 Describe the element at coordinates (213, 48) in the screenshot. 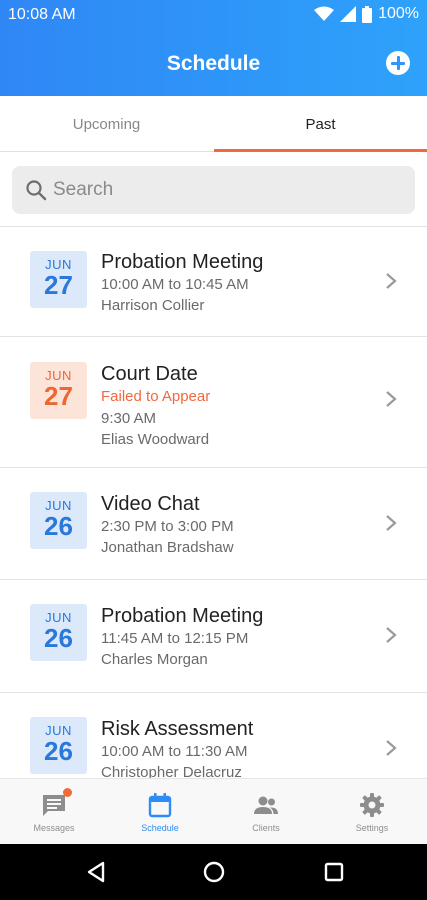

I see `app-header: 10:08 AM 100% Schedule` at that location.